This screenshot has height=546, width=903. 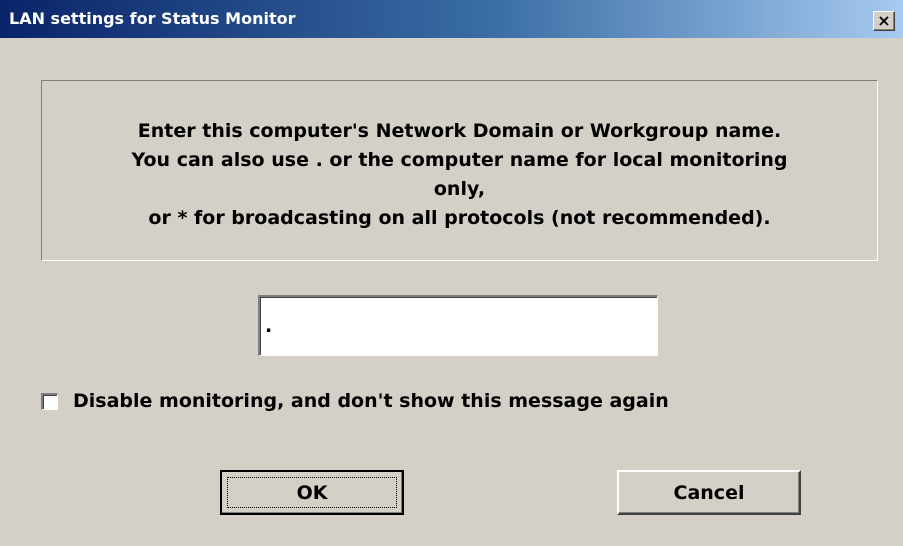 I want to click on close-icon: ×, so click(x=884, y=20).